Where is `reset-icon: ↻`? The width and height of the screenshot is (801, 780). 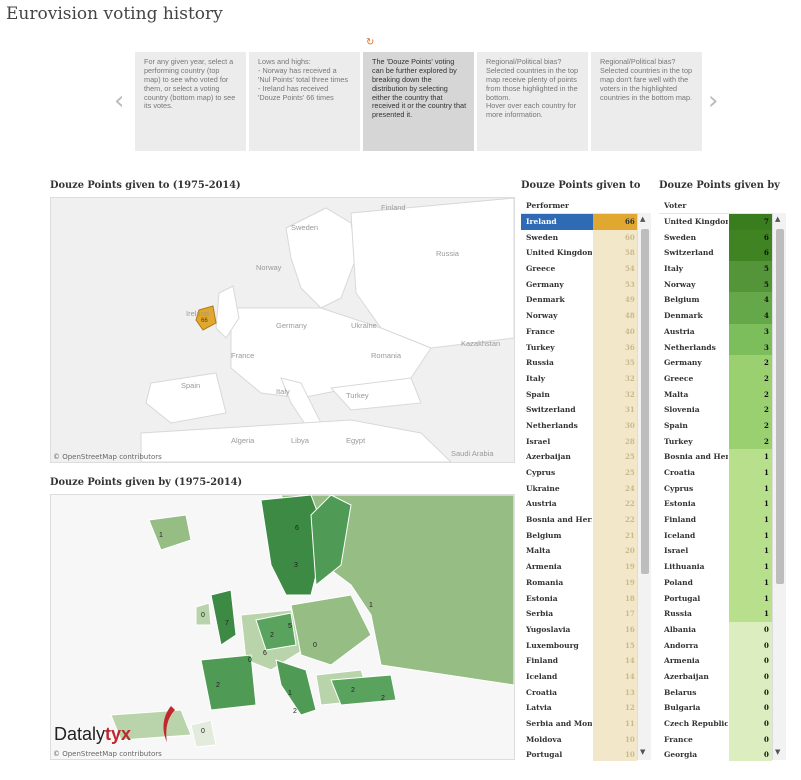 reset-icon: ↻ is located at coordinates (370, 42).